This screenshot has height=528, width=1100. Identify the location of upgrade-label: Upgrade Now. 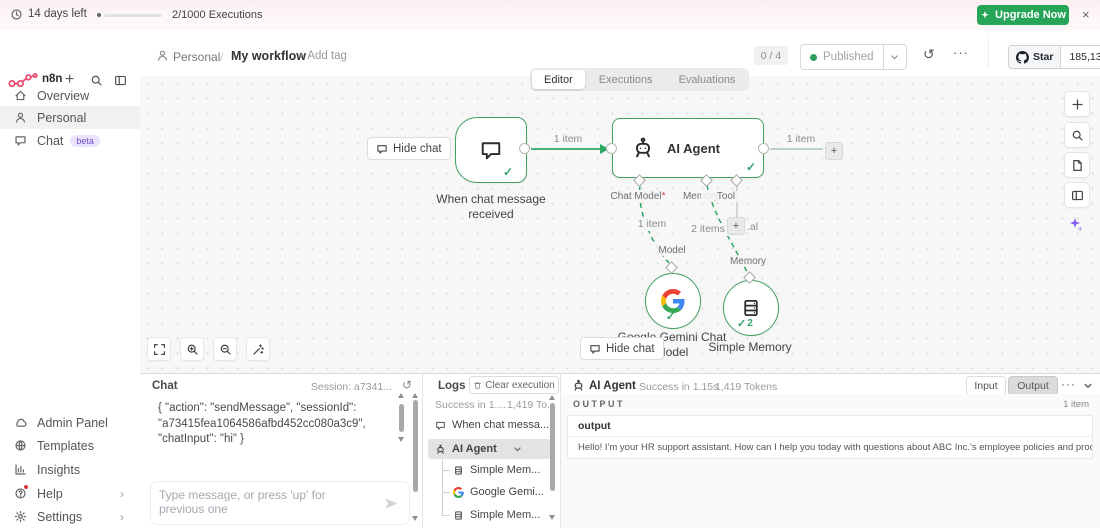
(1030, 15).